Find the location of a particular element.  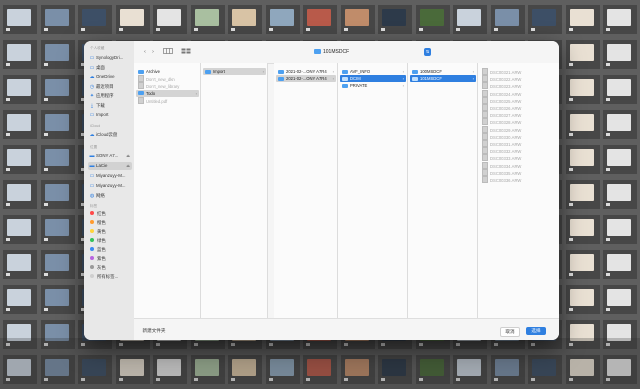

sidebar-tag-item: 红色 is located at coordinates (110, 214).